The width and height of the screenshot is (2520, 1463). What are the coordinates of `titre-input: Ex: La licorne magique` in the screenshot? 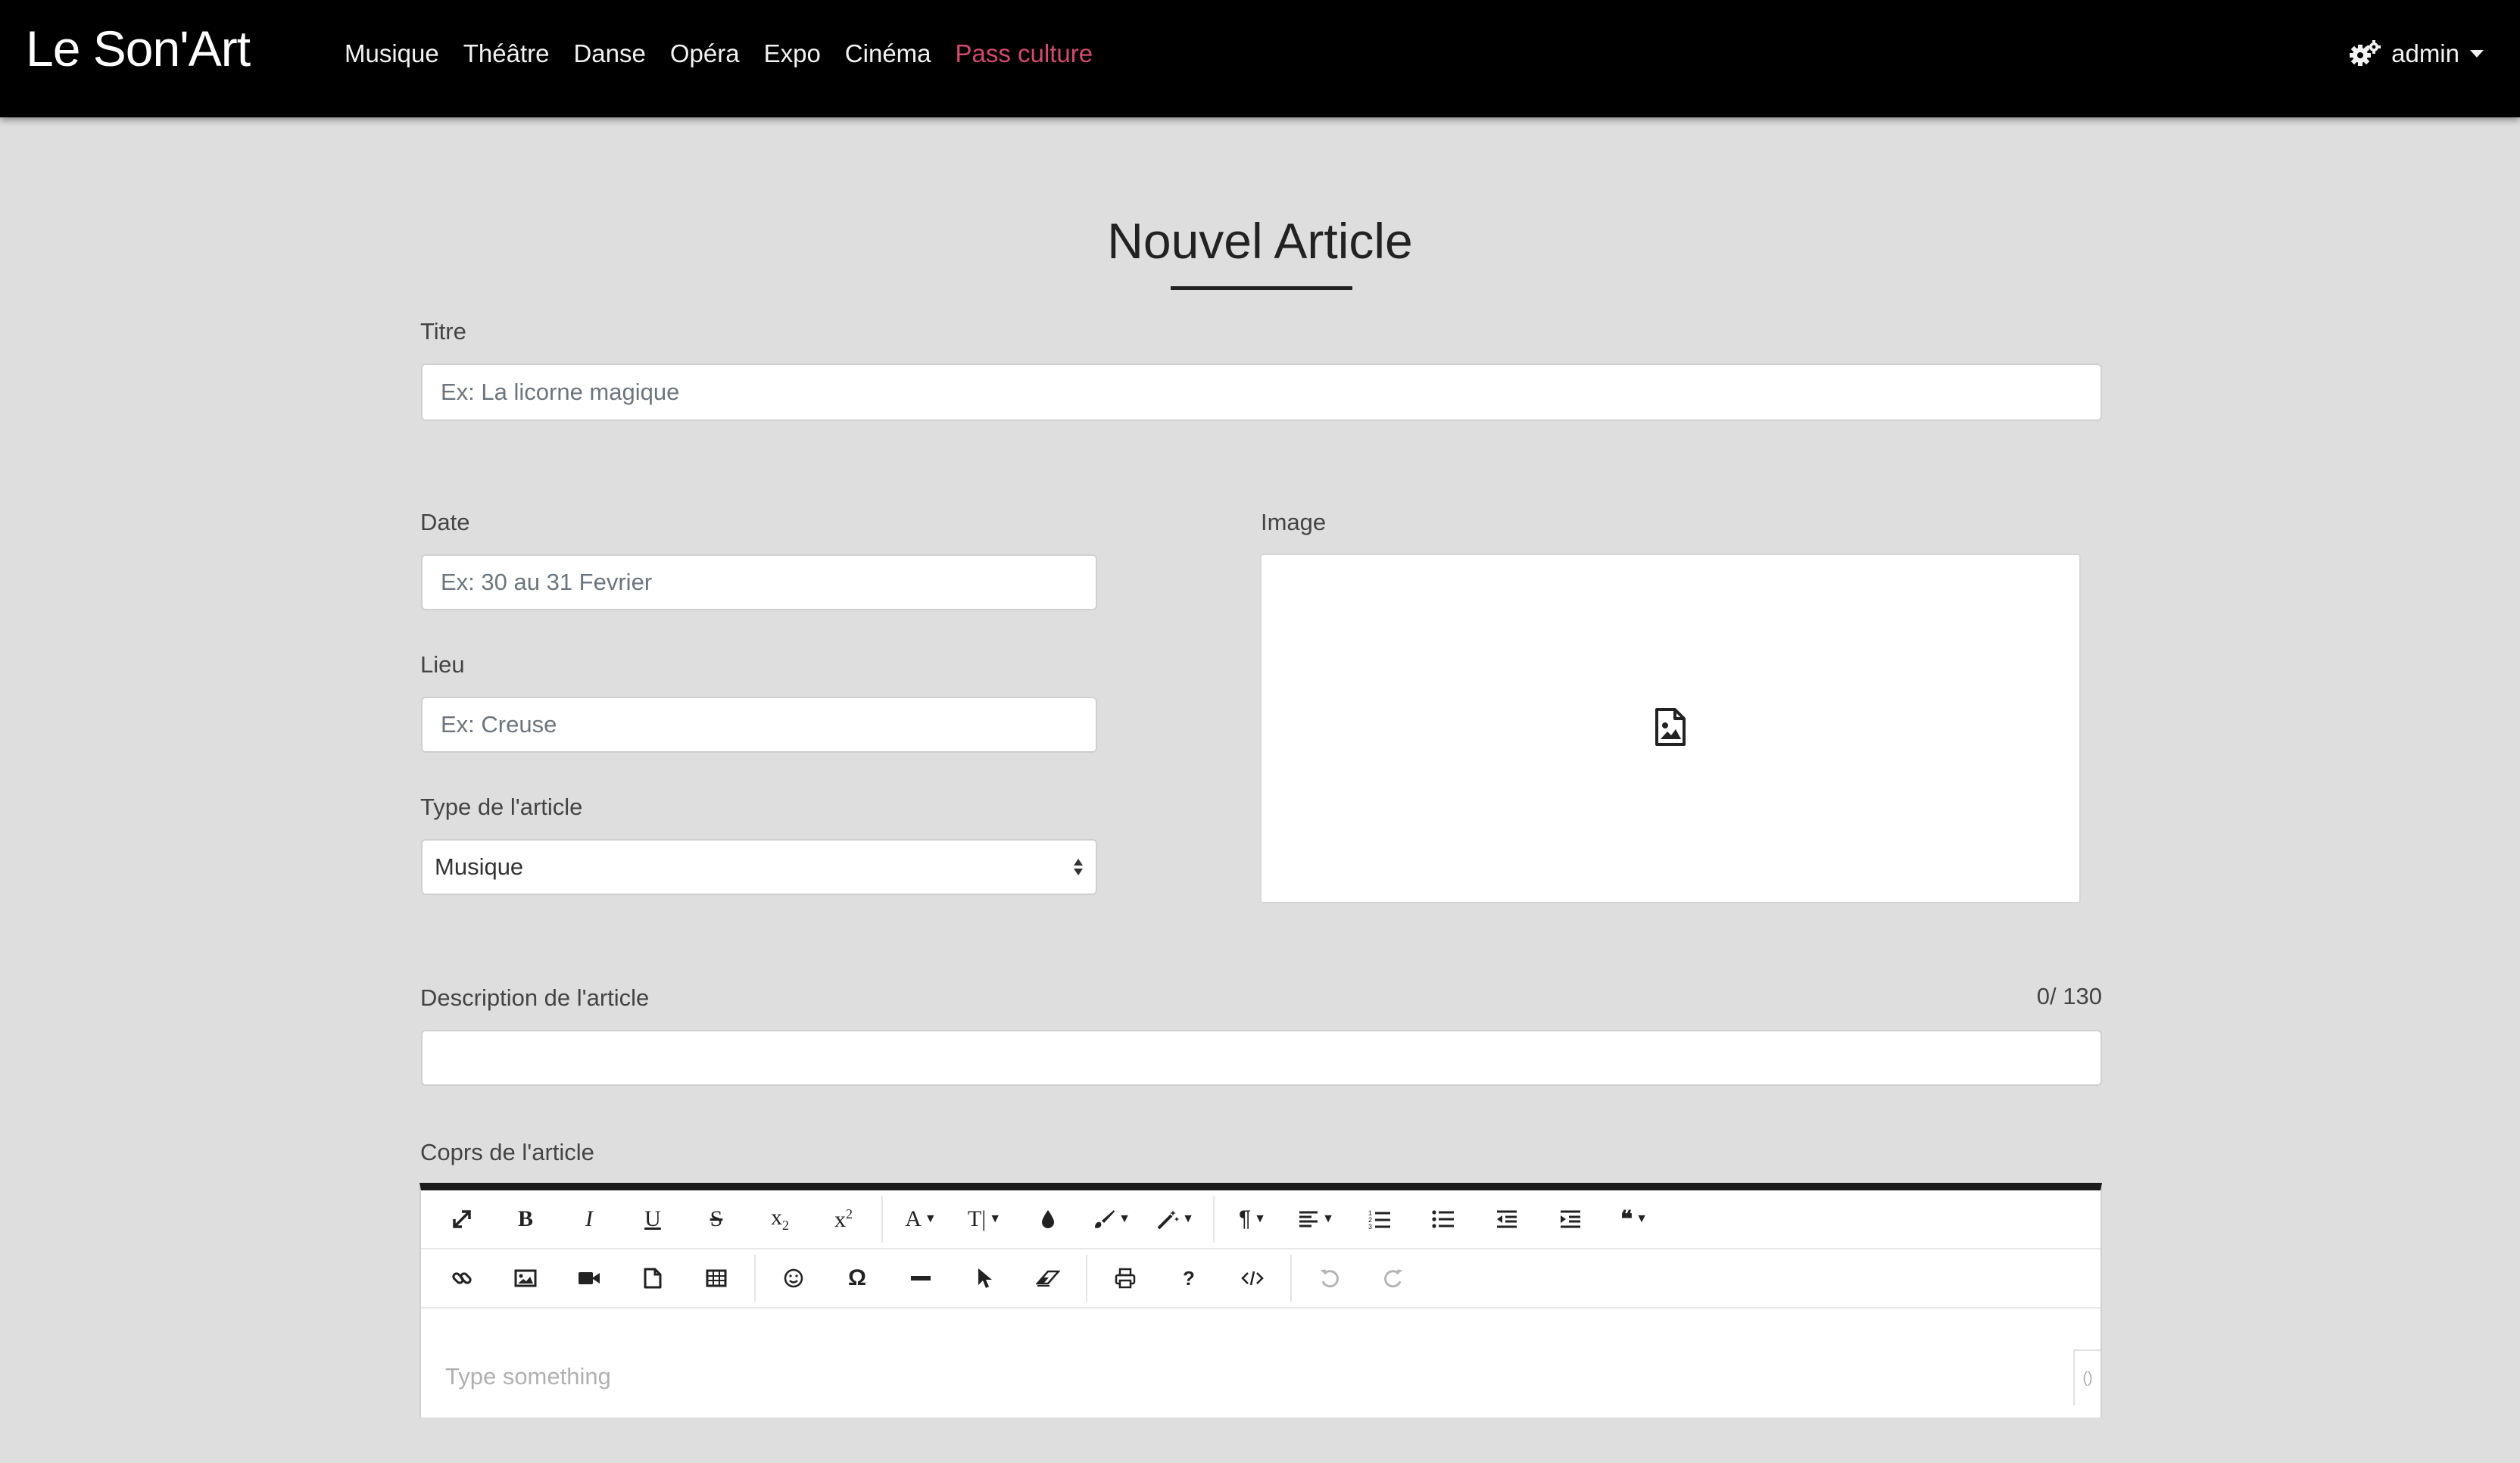 It's located at (1261, 392).